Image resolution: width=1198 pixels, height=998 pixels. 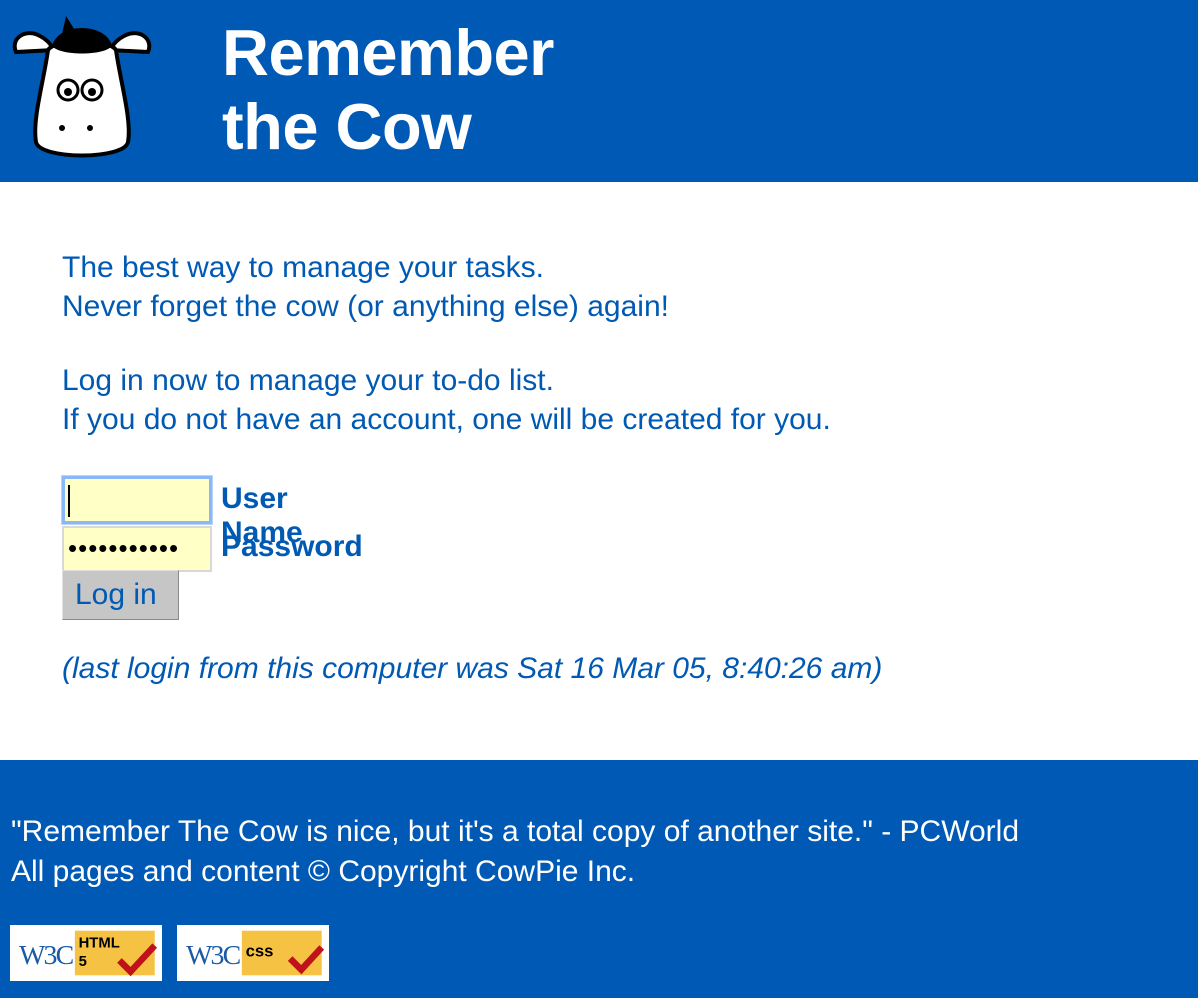 What do you see at coordinates (137, 549) in the screenshot?
I see `password-input: •••••••••••` at bounding box center [137, 549].